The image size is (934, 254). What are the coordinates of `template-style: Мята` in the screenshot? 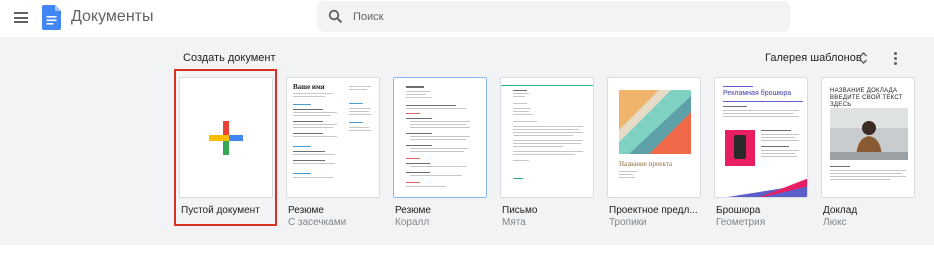 It's located at (514, 222).